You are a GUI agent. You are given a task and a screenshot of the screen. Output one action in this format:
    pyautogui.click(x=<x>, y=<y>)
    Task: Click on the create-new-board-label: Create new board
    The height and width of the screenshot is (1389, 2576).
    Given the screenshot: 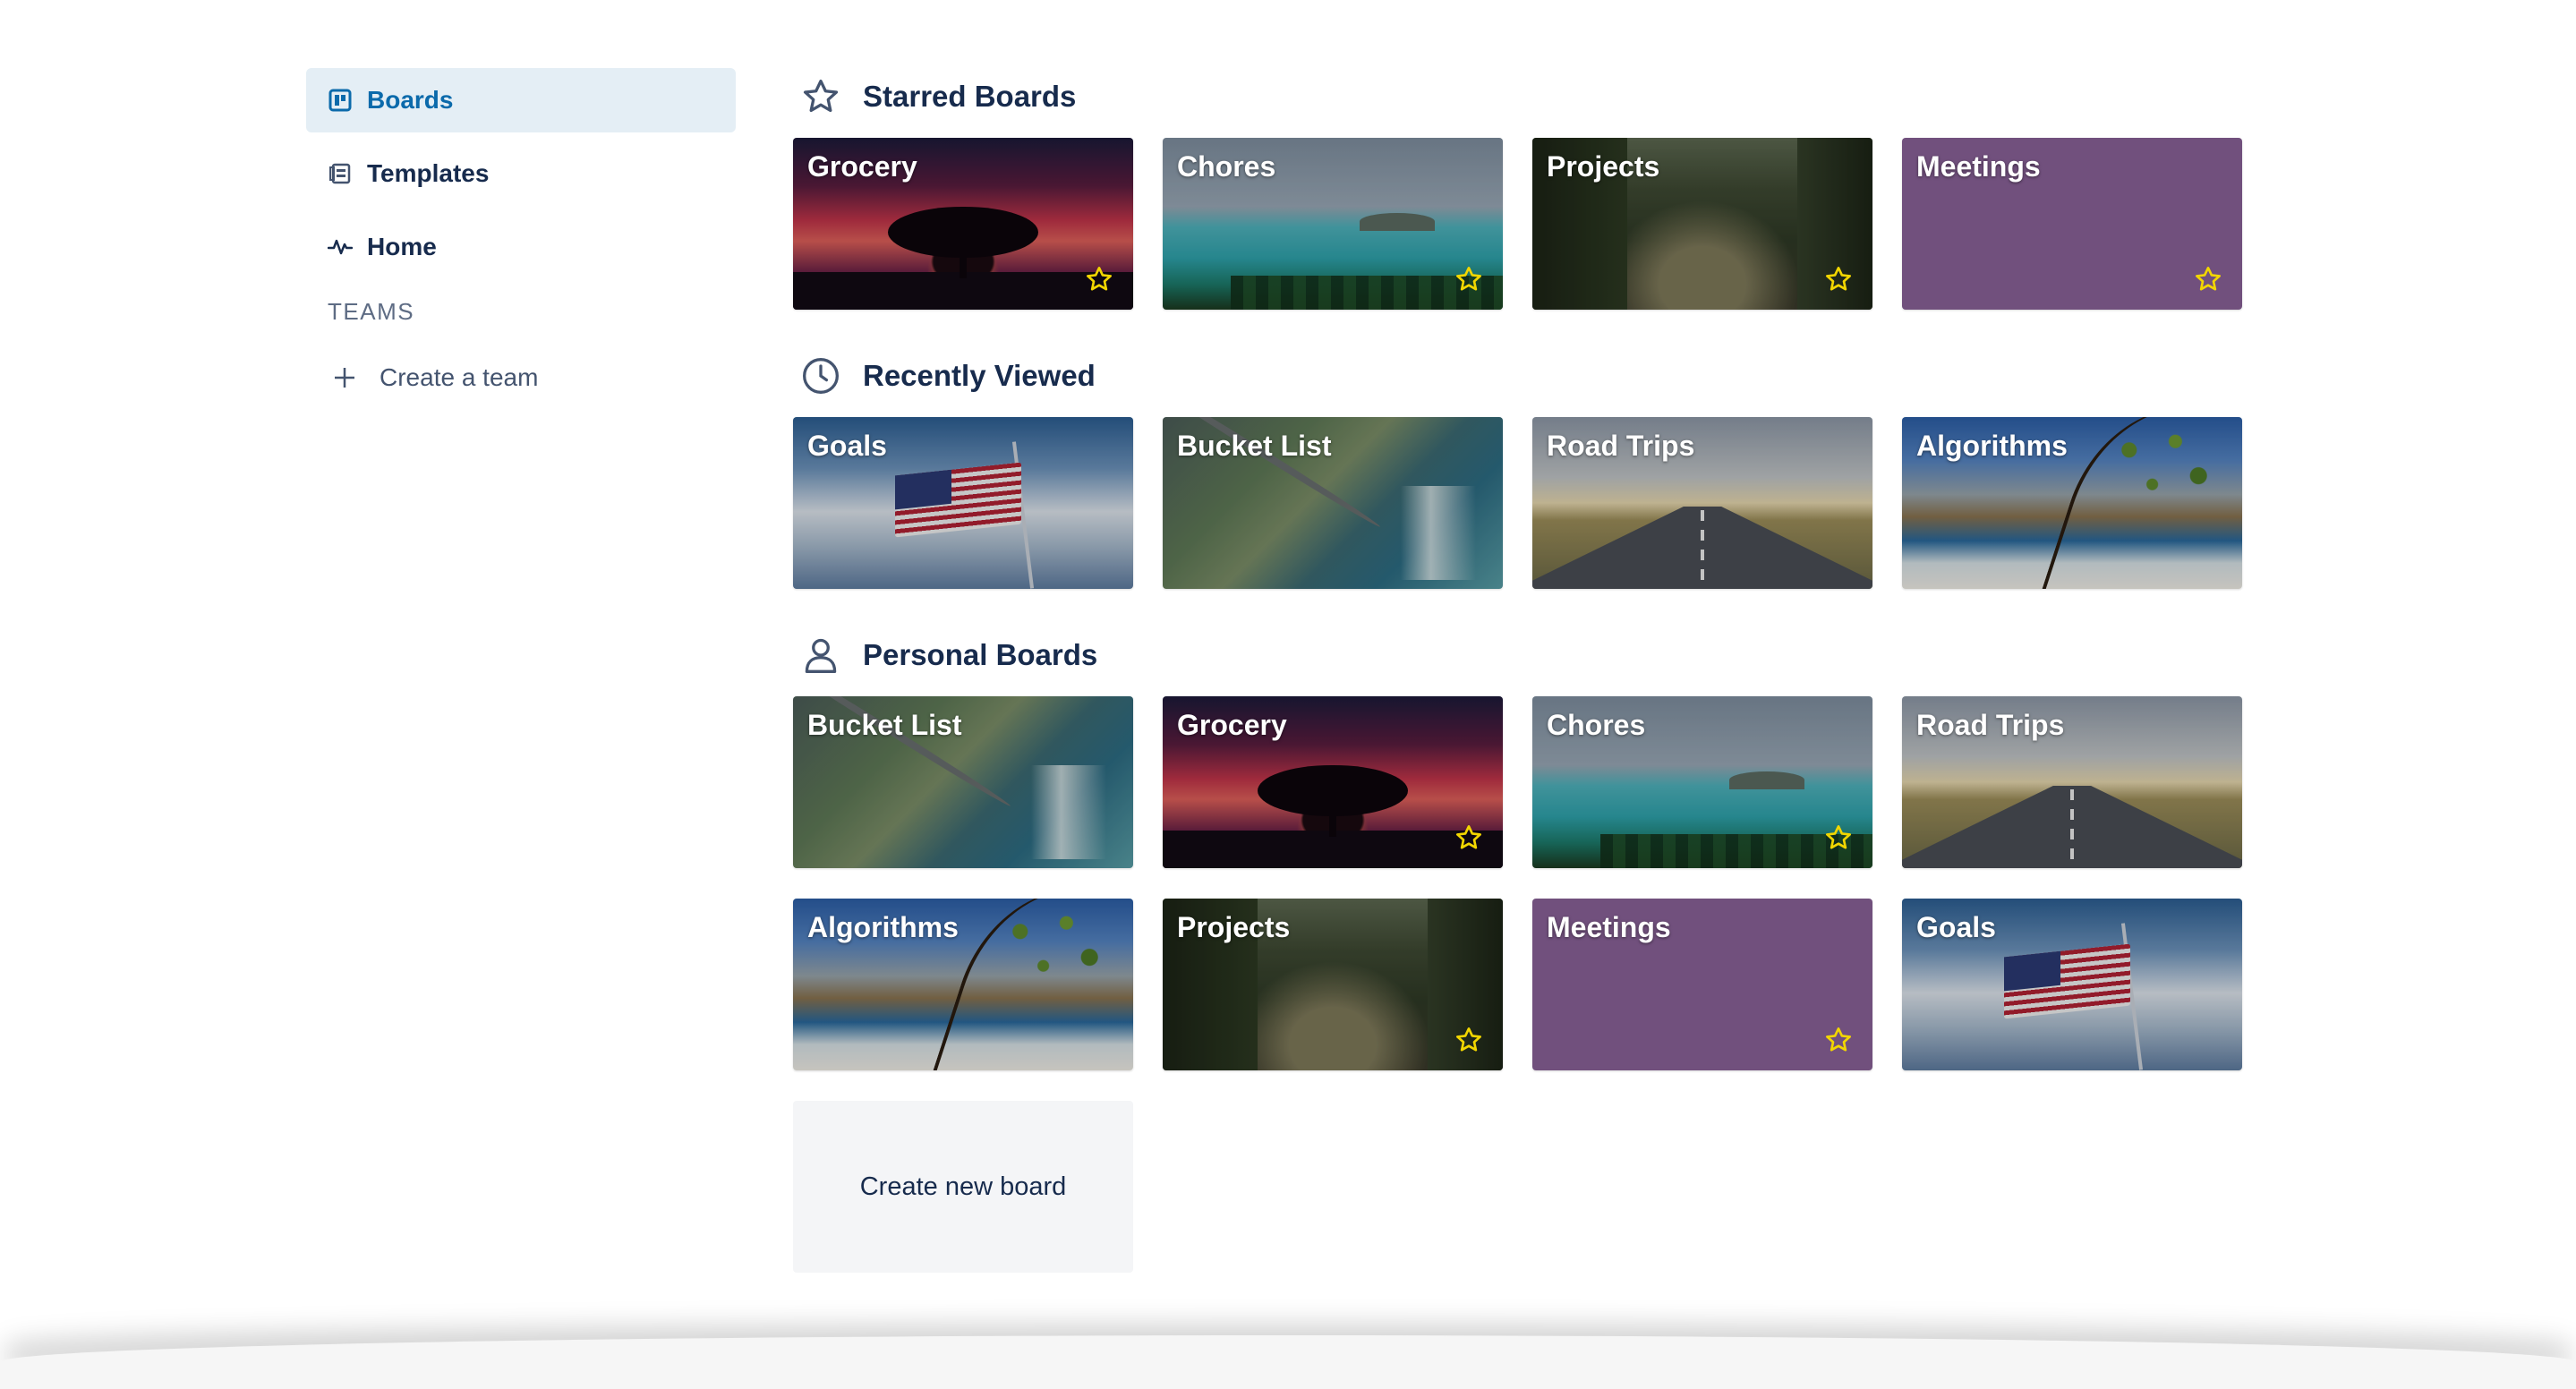 What is the action you would take?
    pyautogui.click(x=963, y=1186)
    